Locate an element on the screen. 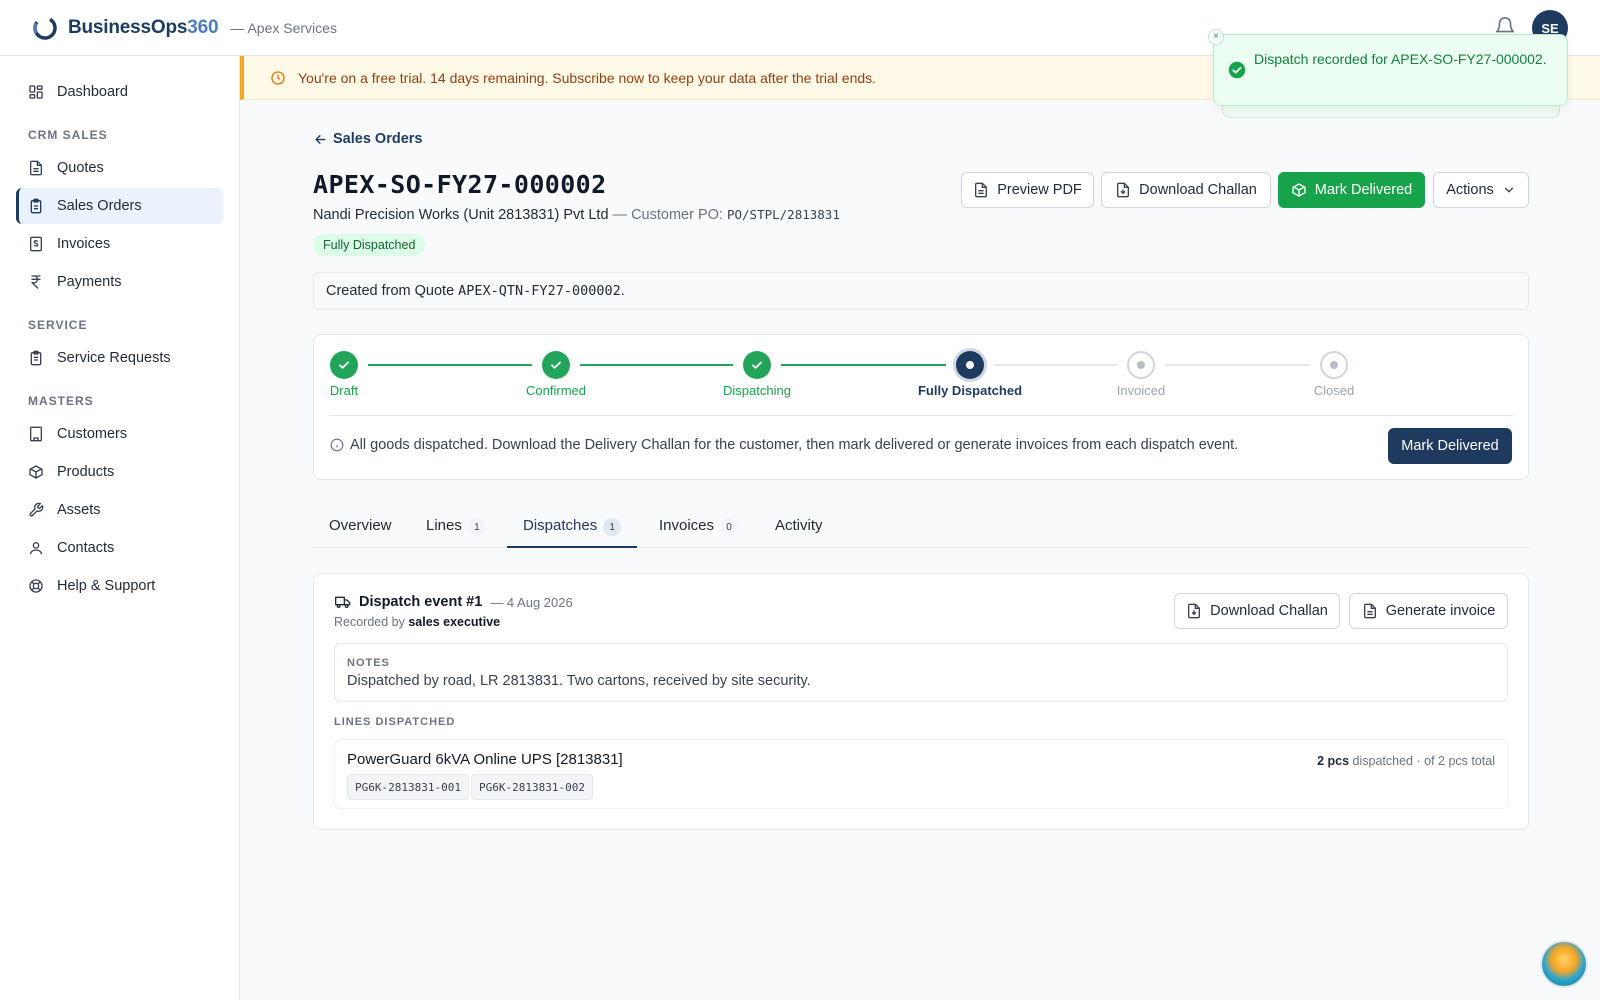 This screenshot has height=1000, width=1600. sidebar-item-products: Products is located at coordinates (119, 472).